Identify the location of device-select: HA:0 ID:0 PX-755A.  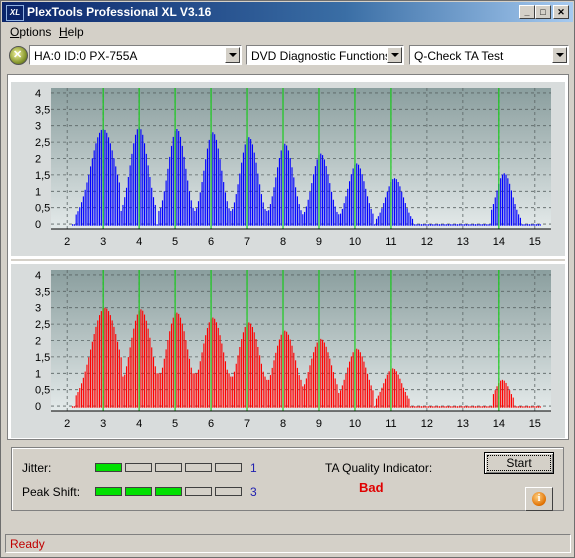
(135, 55).